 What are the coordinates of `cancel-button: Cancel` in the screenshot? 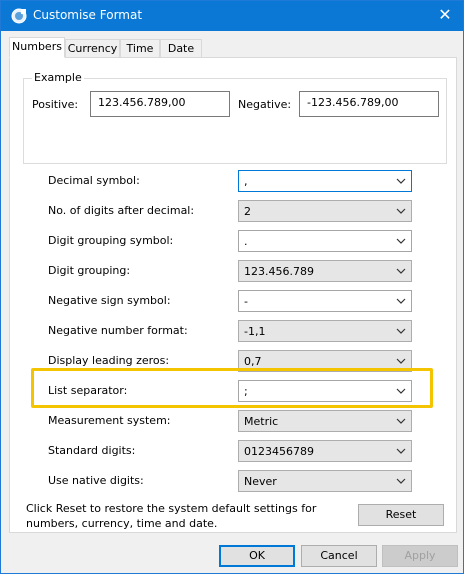 It's located at (339, 556).